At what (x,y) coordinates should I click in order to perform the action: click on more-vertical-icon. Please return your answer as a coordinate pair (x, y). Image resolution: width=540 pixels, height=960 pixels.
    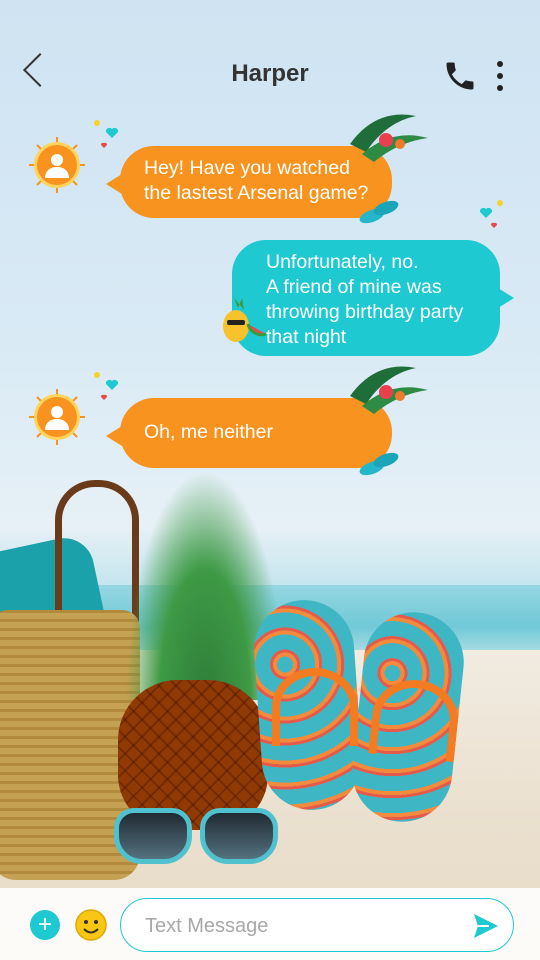
    Looking at the image, I should click on (500, 76).